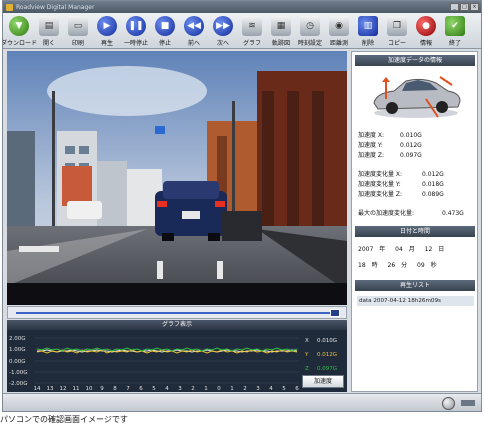 This screenshot has height=428, width=484. Describe the element at coordinates (164, 43) in the screenshot. I see `stop-label: 停止` at that location.